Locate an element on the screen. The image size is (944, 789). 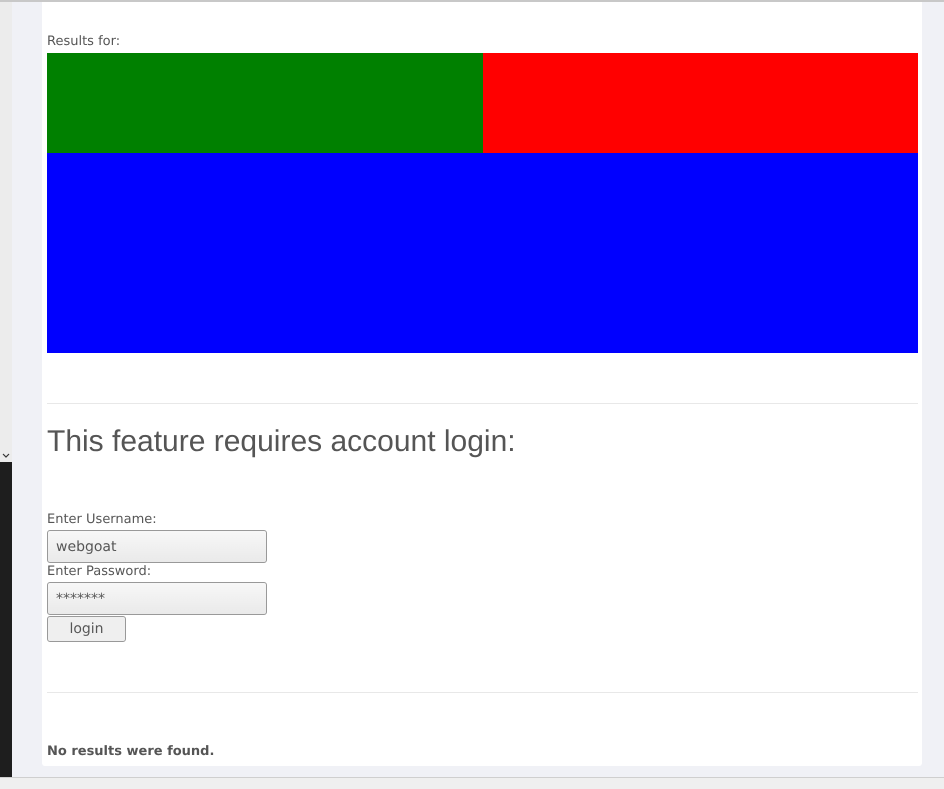
field-label: Enter Password: is located at coordinates (99, 571).